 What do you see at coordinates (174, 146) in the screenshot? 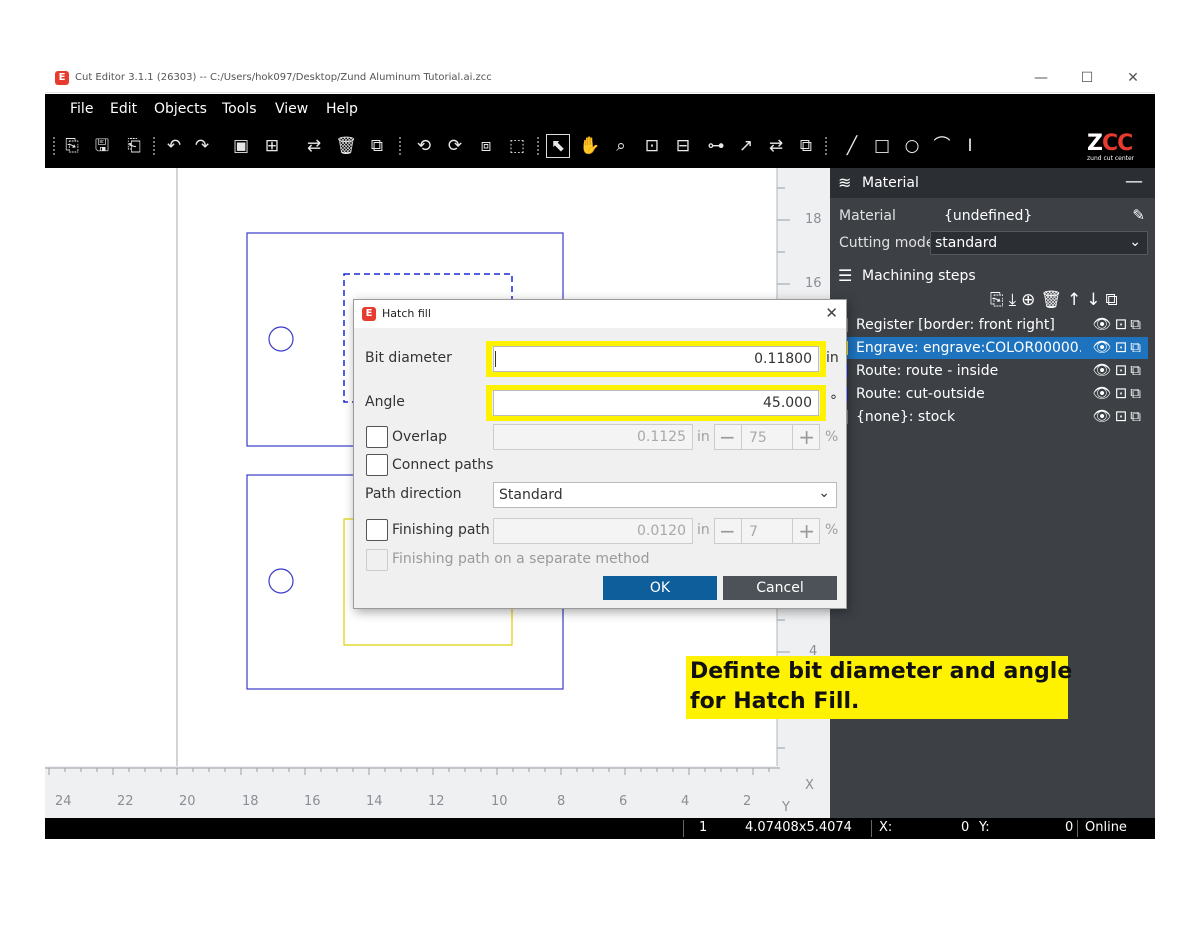
I see `undo-icon: ↶` at bounding box center [174, 146].